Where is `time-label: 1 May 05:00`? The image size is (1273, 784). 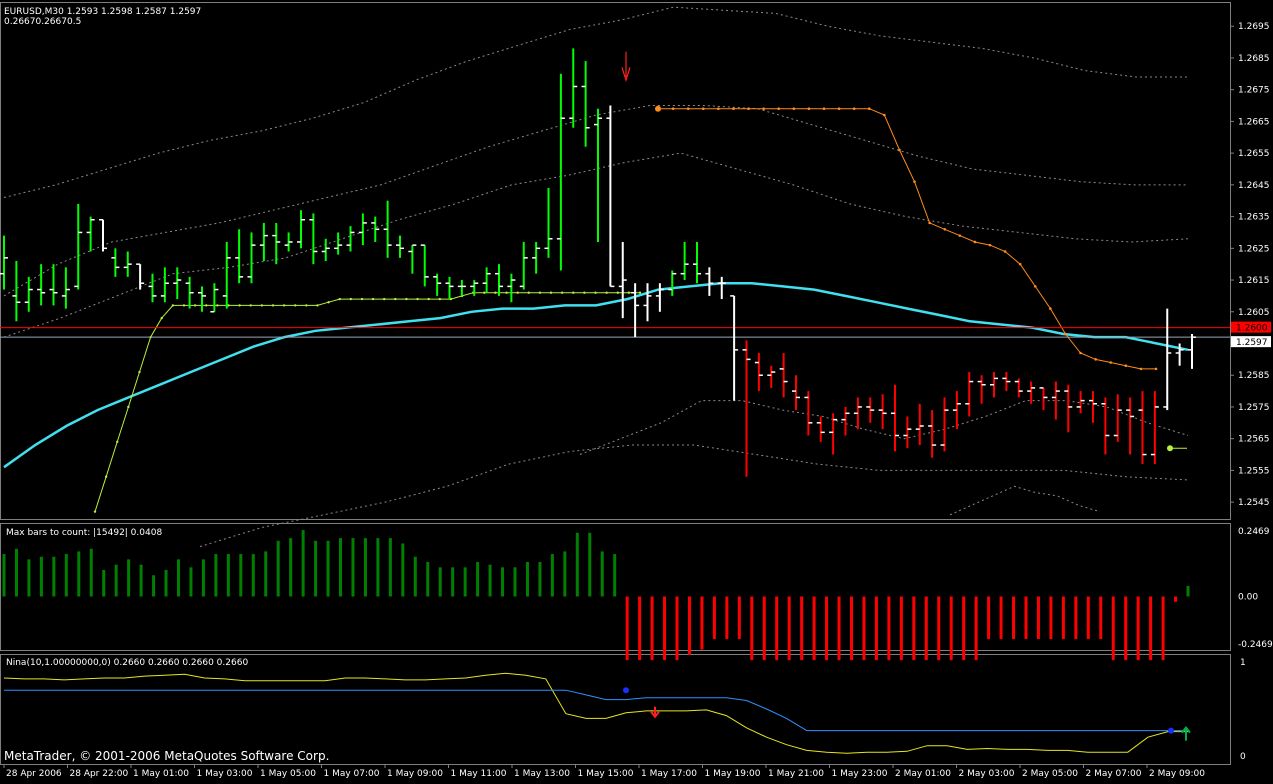
time-label: 1 May 05:00 is located at coordinates (288, 774).